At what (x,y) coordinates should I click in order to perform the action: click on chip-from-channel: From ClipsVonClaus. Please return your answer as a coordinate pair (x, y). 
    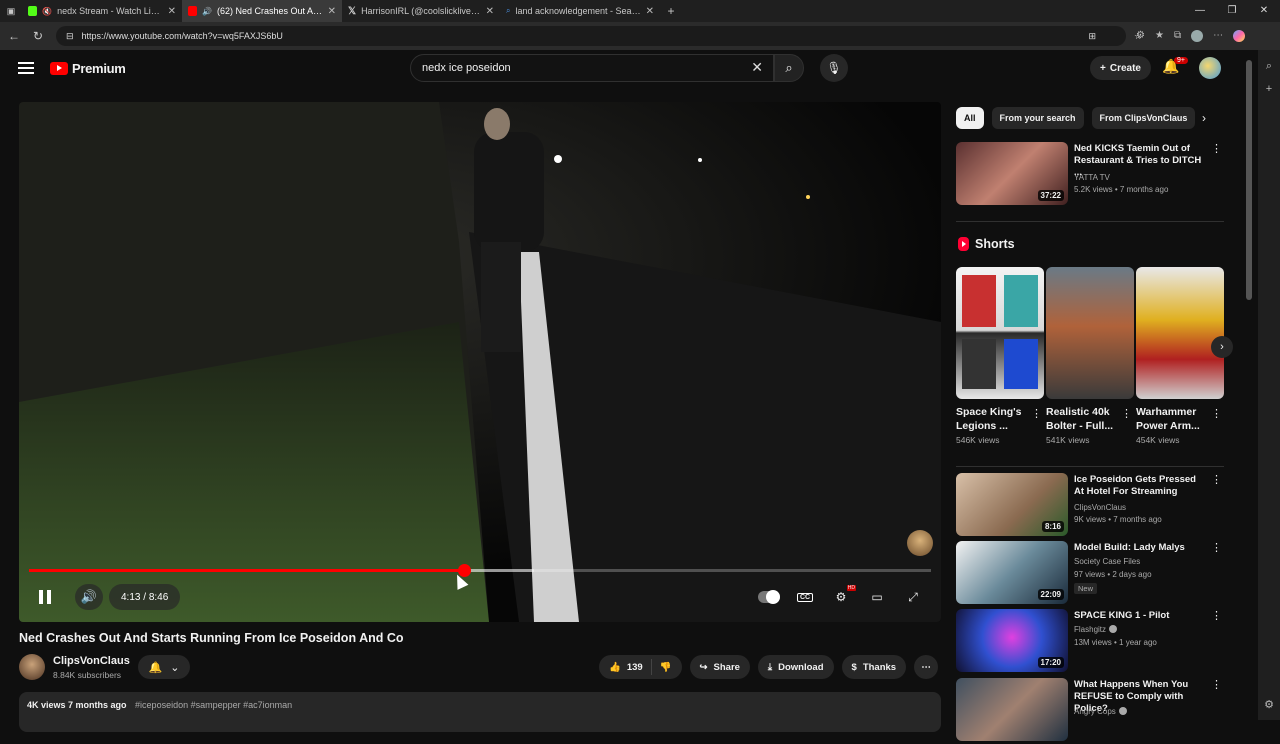
    Looking at the image, I should click on (1143, 118).